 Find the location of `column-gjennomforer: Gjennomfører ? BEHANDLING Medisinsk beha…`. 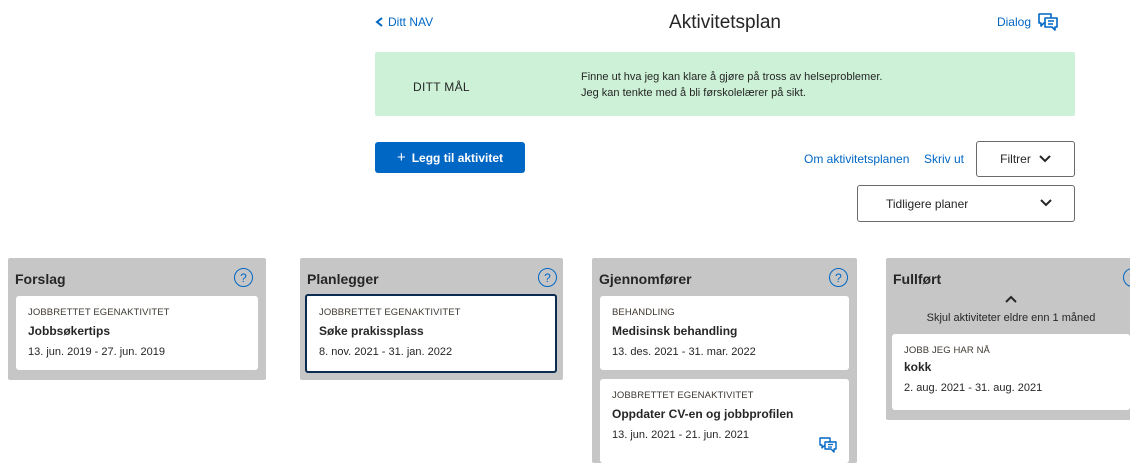

column-gjennomforer: Gjennomfører ? BEHANDLING Medisinsk beha… is located at coordinates (724, 360).